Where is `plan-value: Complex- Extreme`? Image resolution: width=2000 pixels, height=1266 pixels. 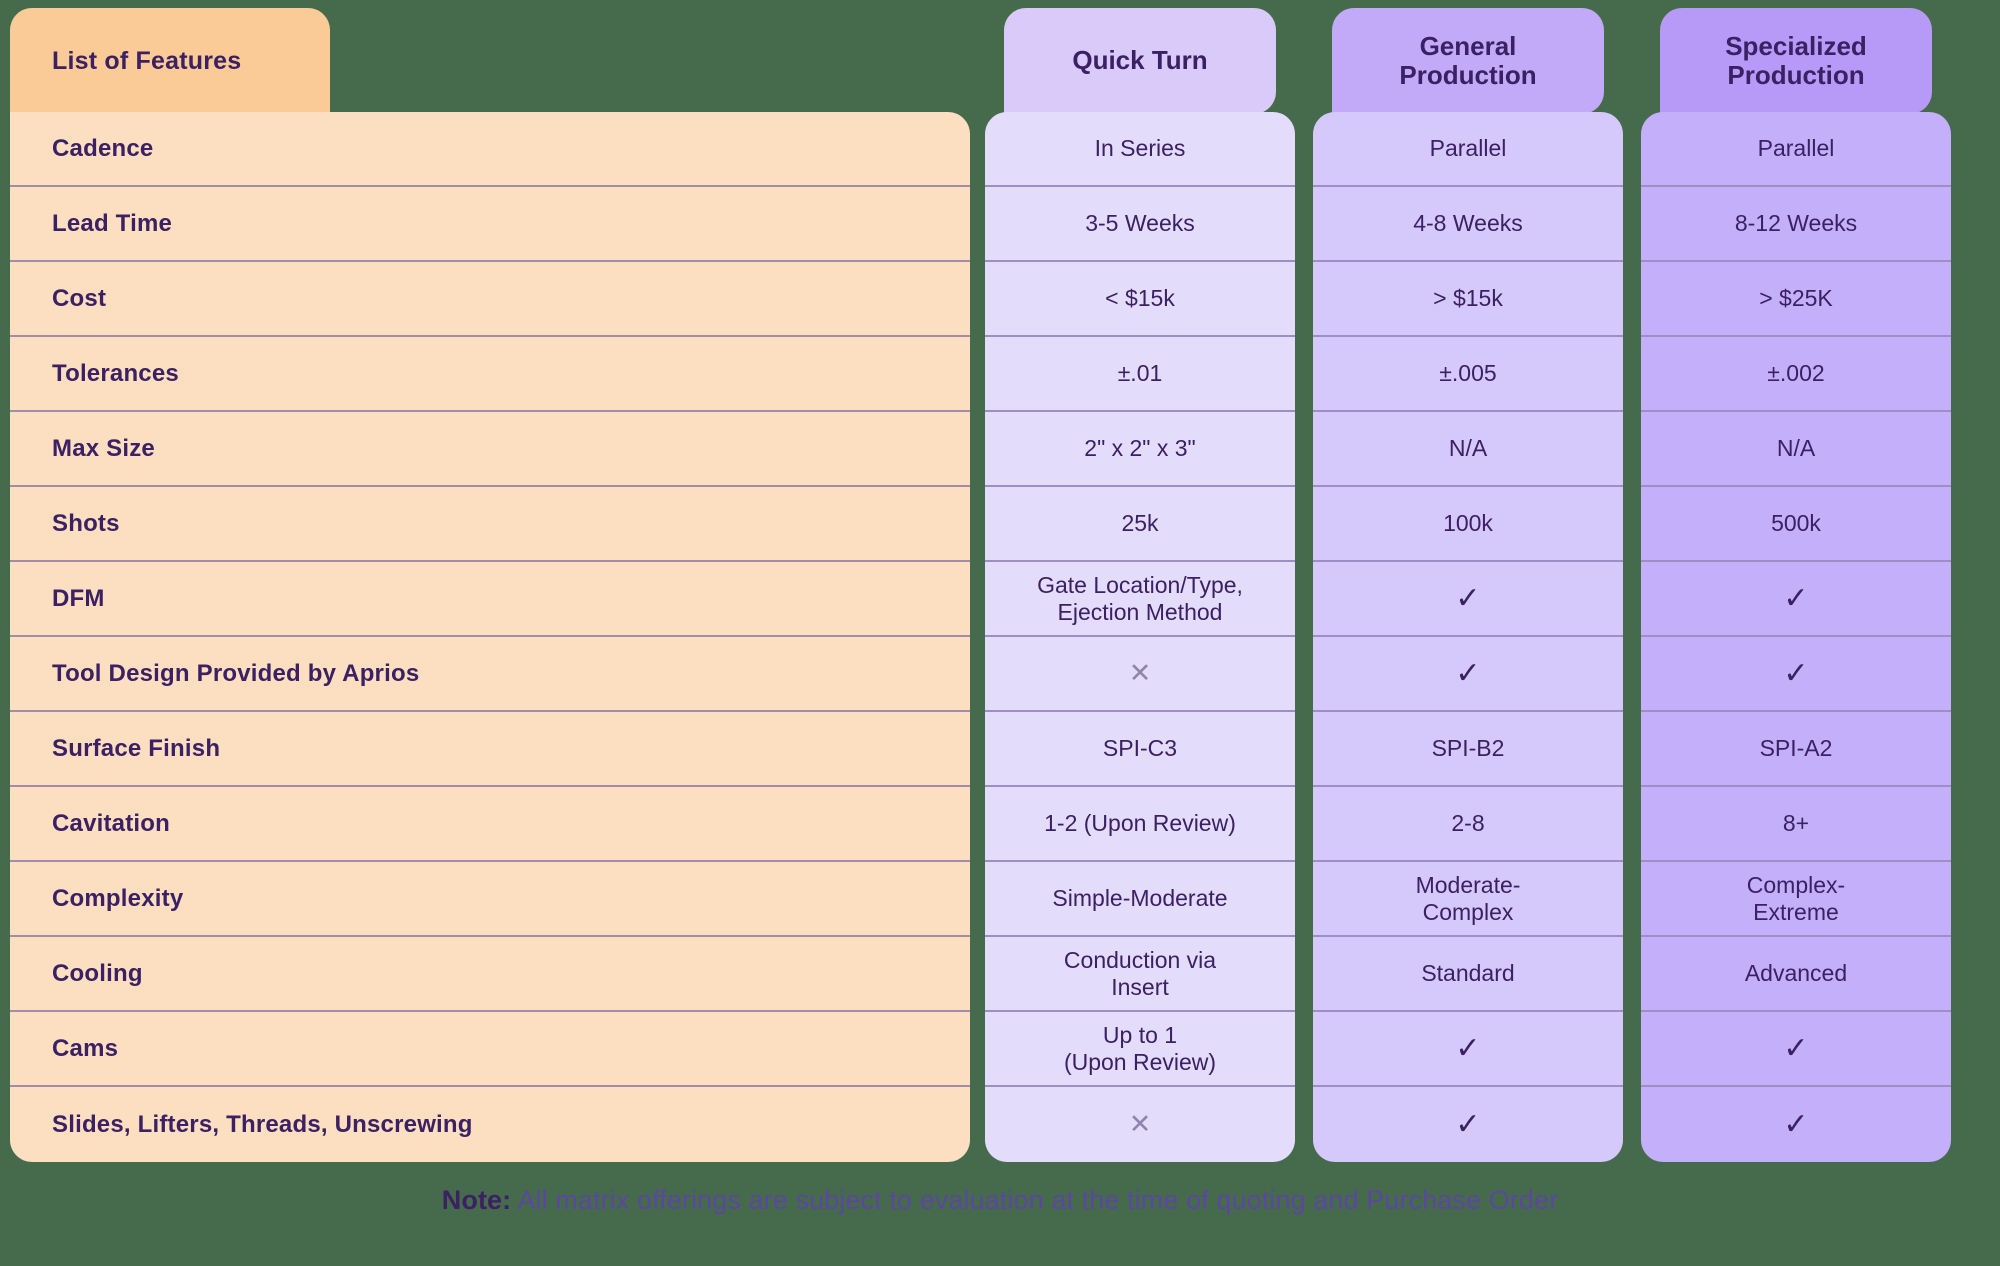 plan-value: Complex- Extreme is located at coordinates (1796, 898).